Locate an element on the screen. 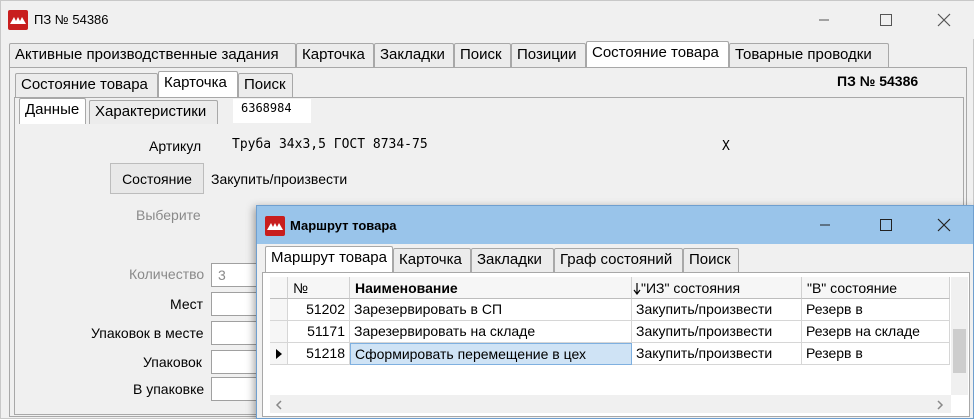  subtab-search: Поиск is located at coordinates (265, 85).